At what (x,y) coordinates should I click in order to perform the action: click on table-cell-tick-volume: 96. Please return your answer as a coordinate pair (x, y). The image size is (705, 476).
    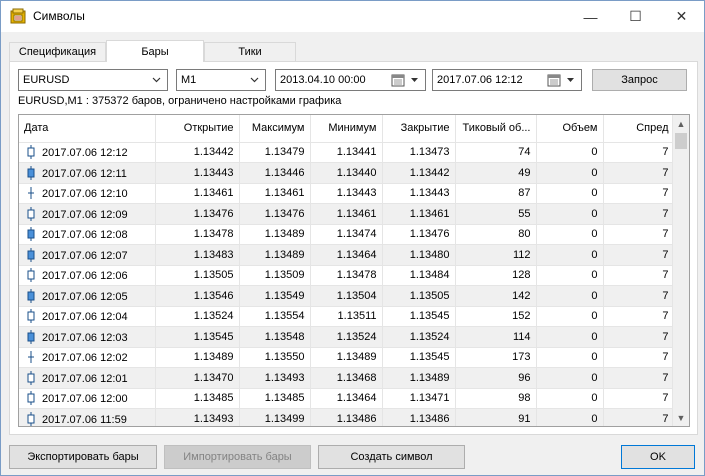
    Looking at the image, I should click on (496, 378).